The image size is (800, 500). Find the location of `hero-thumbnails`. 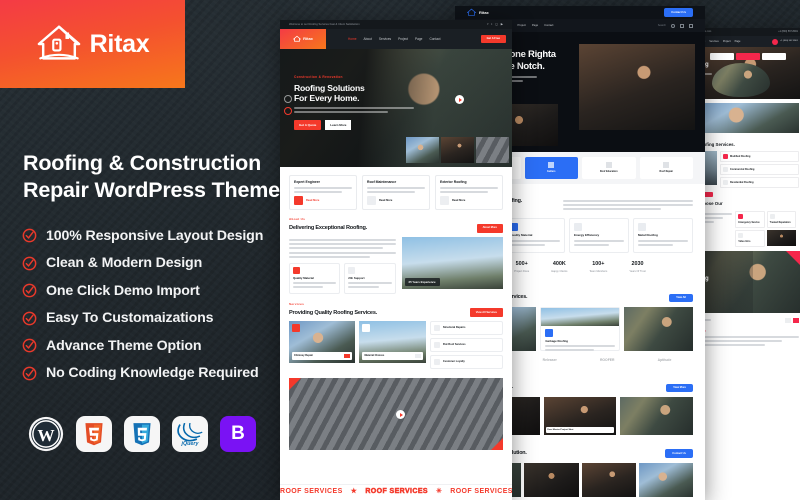

hero-thumbnails is located at coordinates (457, 150).